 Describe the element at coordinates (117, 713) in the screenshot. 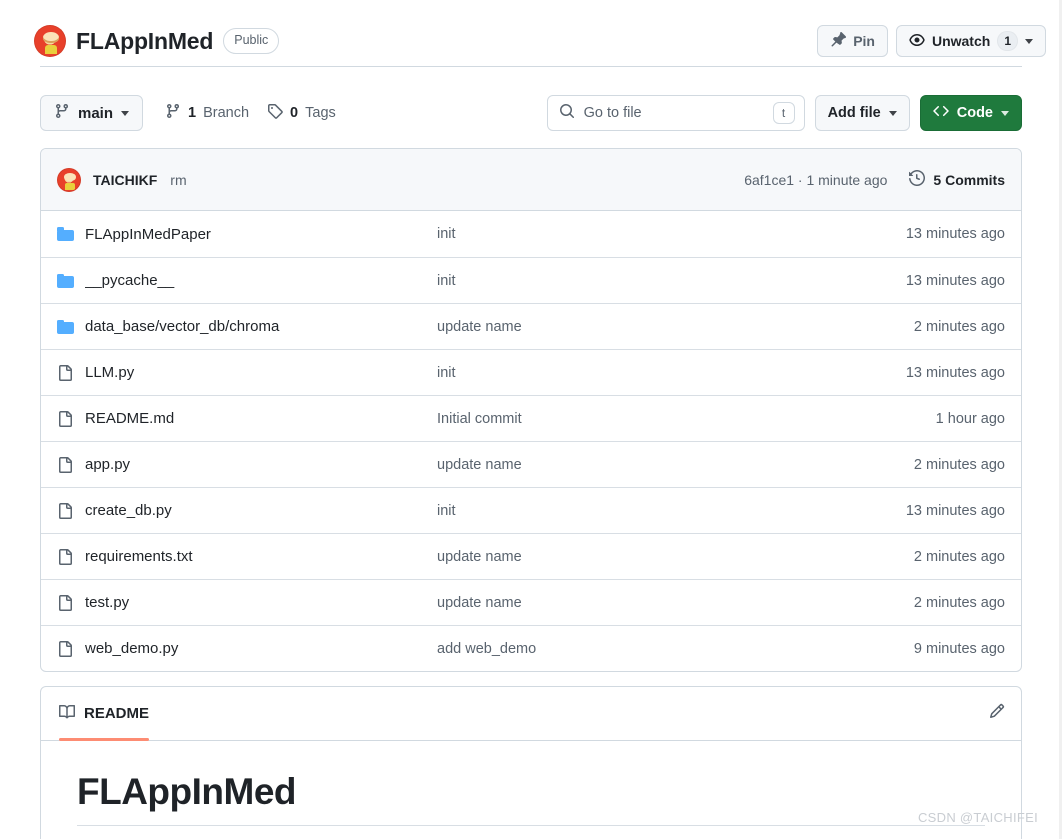

I see `readme-tab-label: README` at that location.